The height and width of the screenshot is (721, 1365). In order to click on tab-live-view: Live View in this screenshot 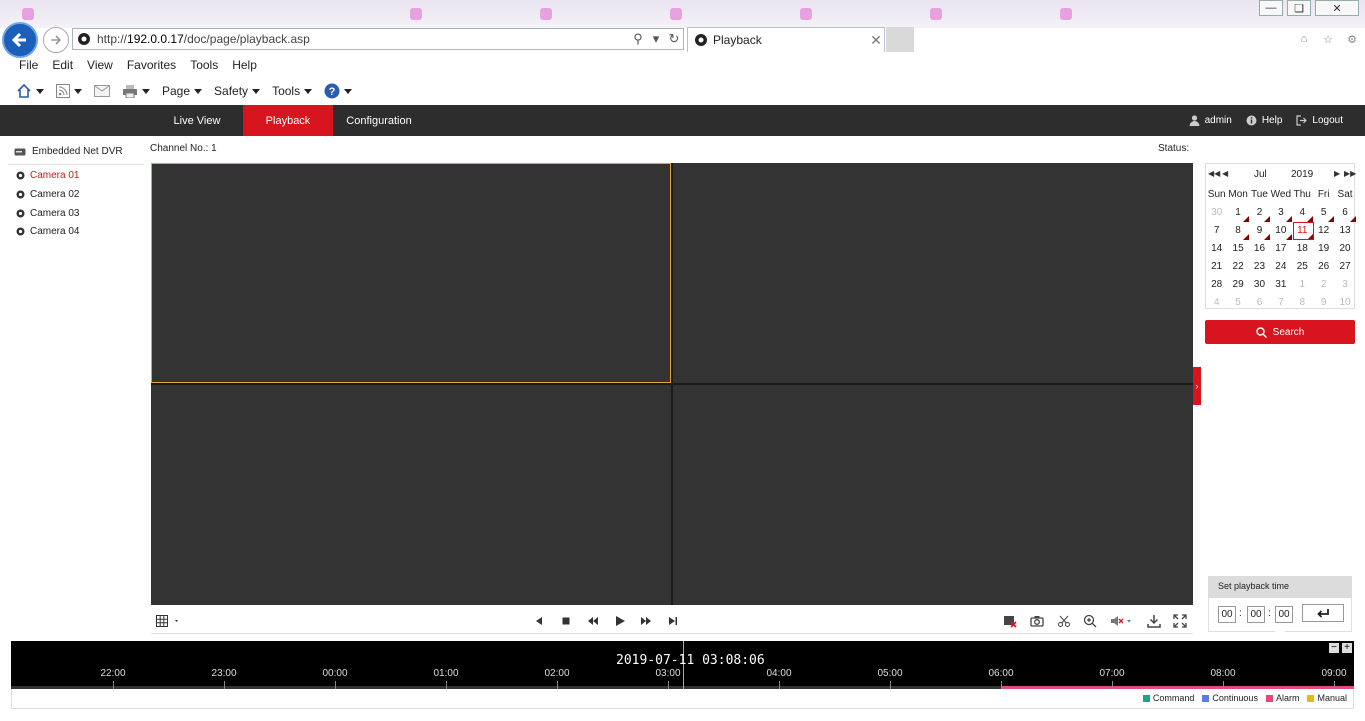, I will do `click(197, 120)`.